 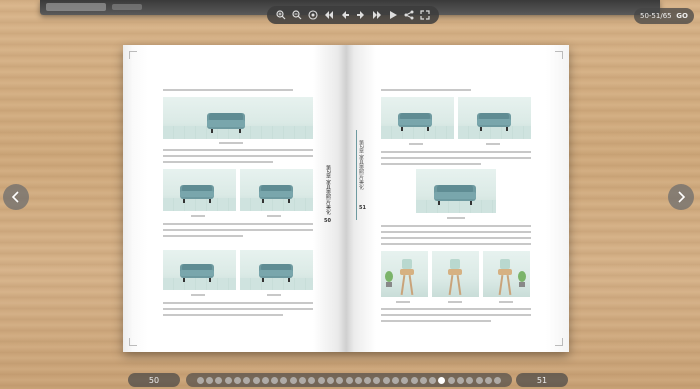 I want to click on fit-button, so click(x=313, y=15).